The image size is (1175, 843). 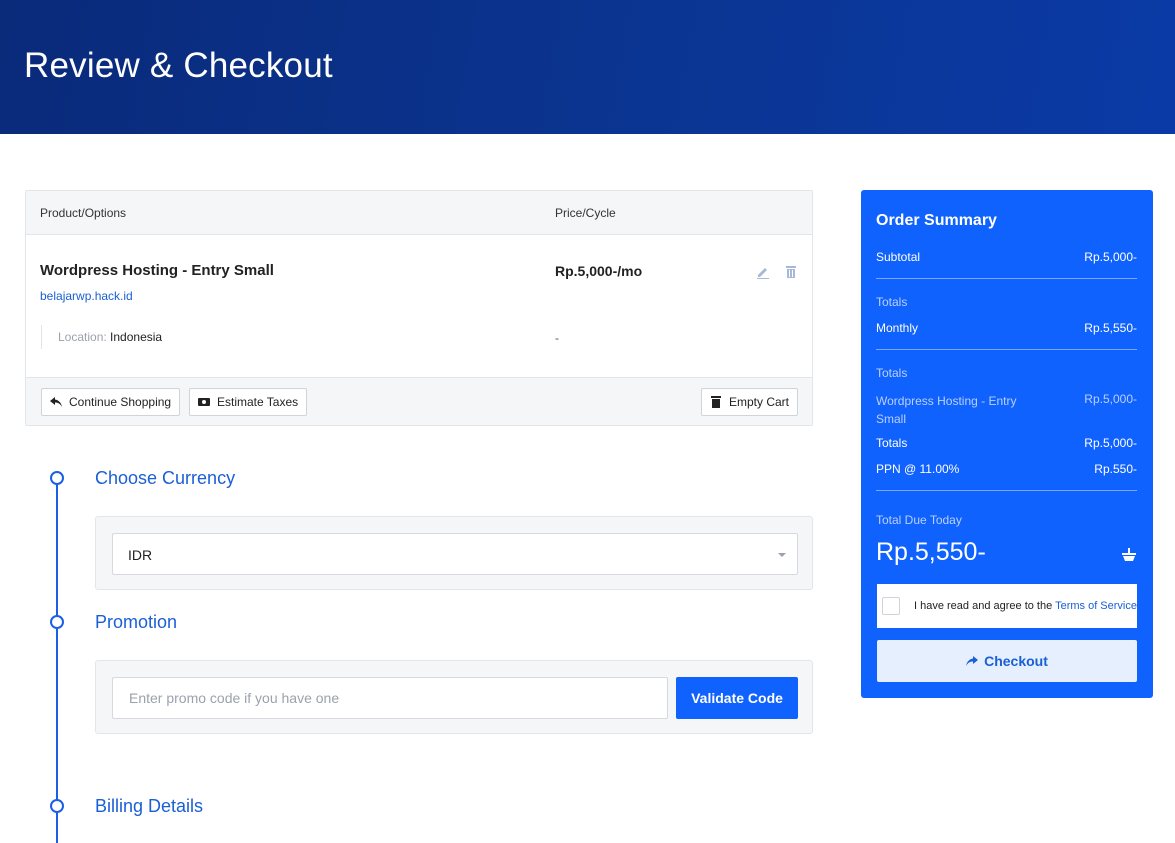 What do you see at coordinates (763, 272) in the screenshot?
I see `edit-icon` at bounding box center [763, 272].